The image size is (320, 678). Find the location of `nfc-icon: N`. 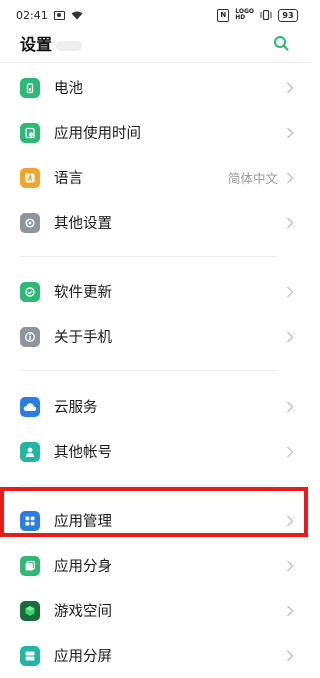

nfc-icon: N is located at coordinates (223, 15).